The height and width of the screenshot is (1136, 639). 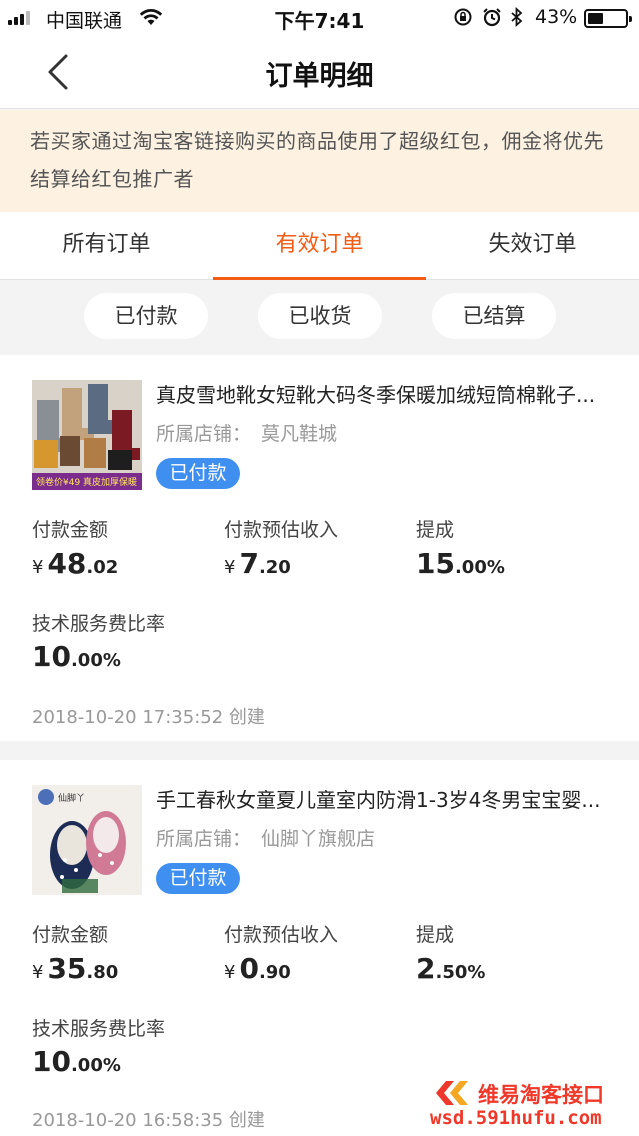 What do you see at coordinates (451, 968) in the screenshot?
I see `commission-value: 2.50%` at bounding box center [451, 968].